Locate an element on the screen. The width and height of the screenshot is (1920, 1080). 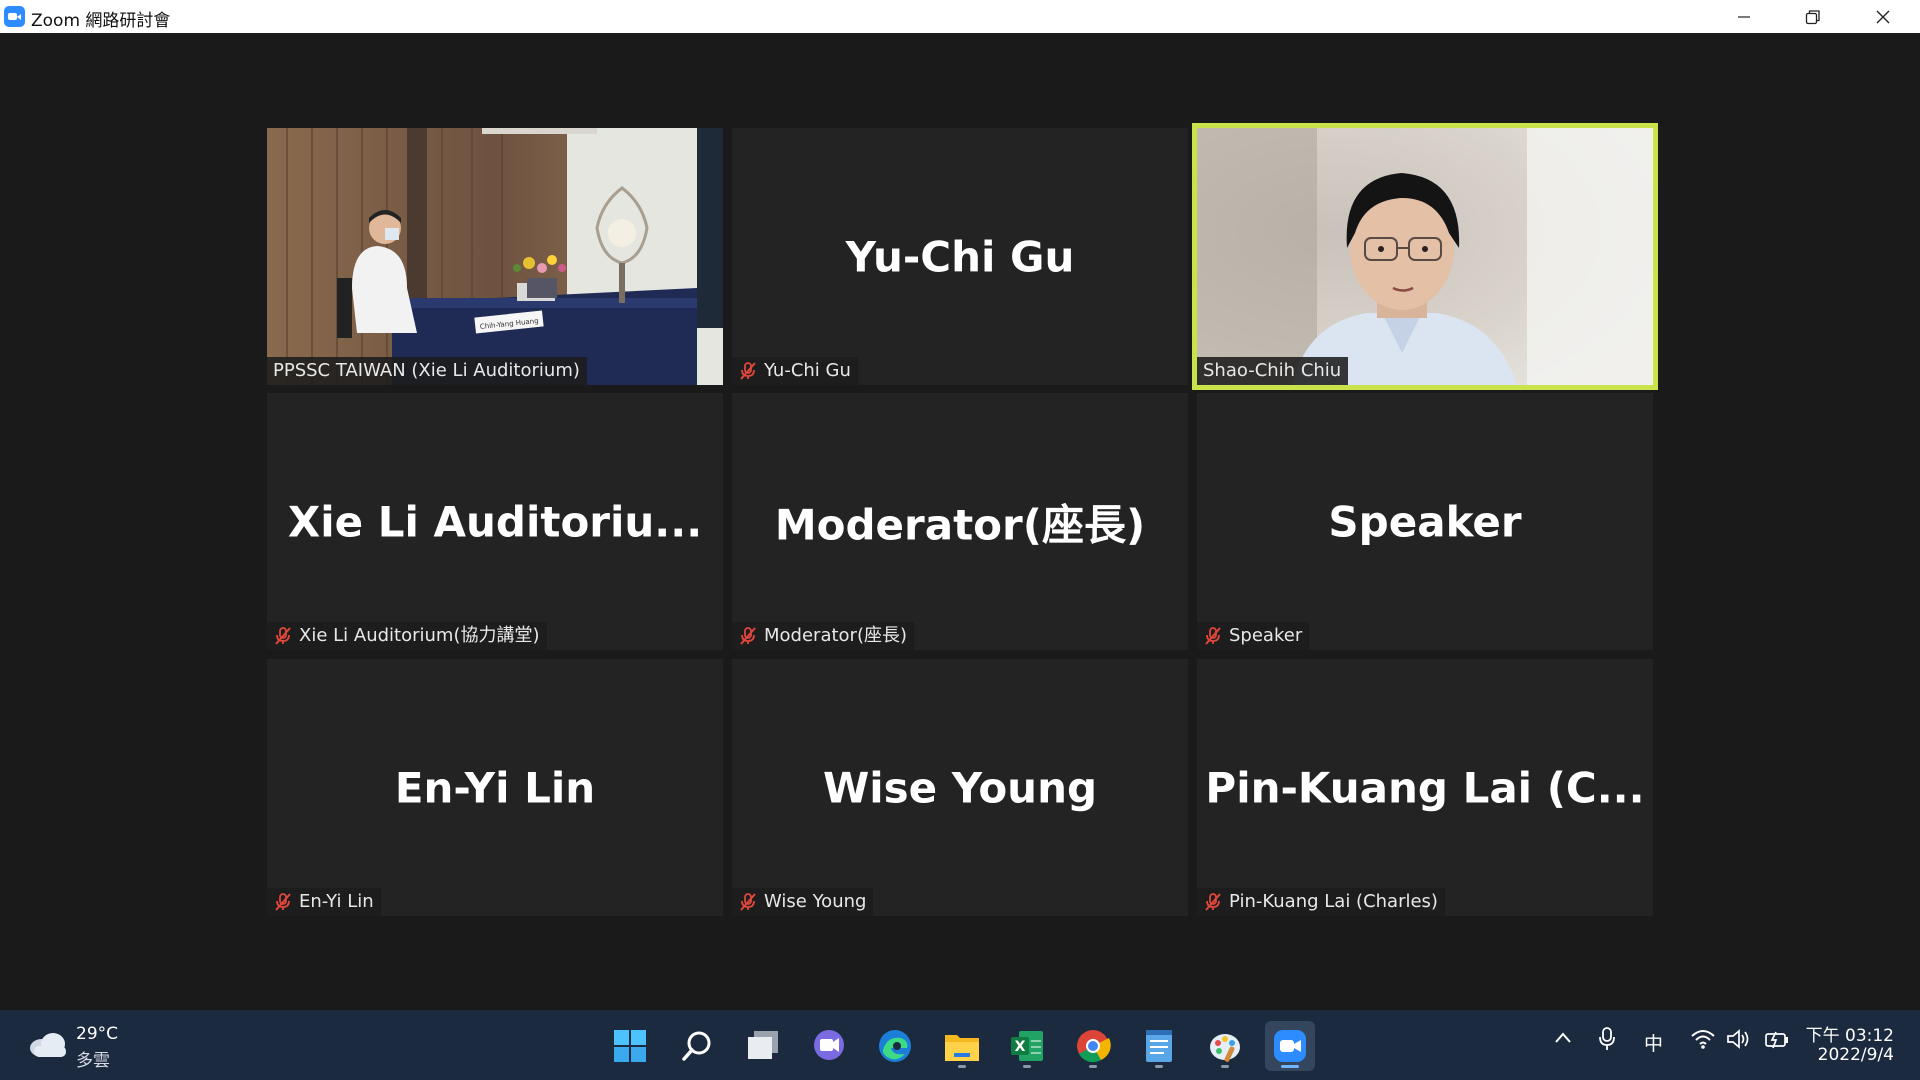
window-title: Zoom 網路研討會 is located at coordinates (101, 21).